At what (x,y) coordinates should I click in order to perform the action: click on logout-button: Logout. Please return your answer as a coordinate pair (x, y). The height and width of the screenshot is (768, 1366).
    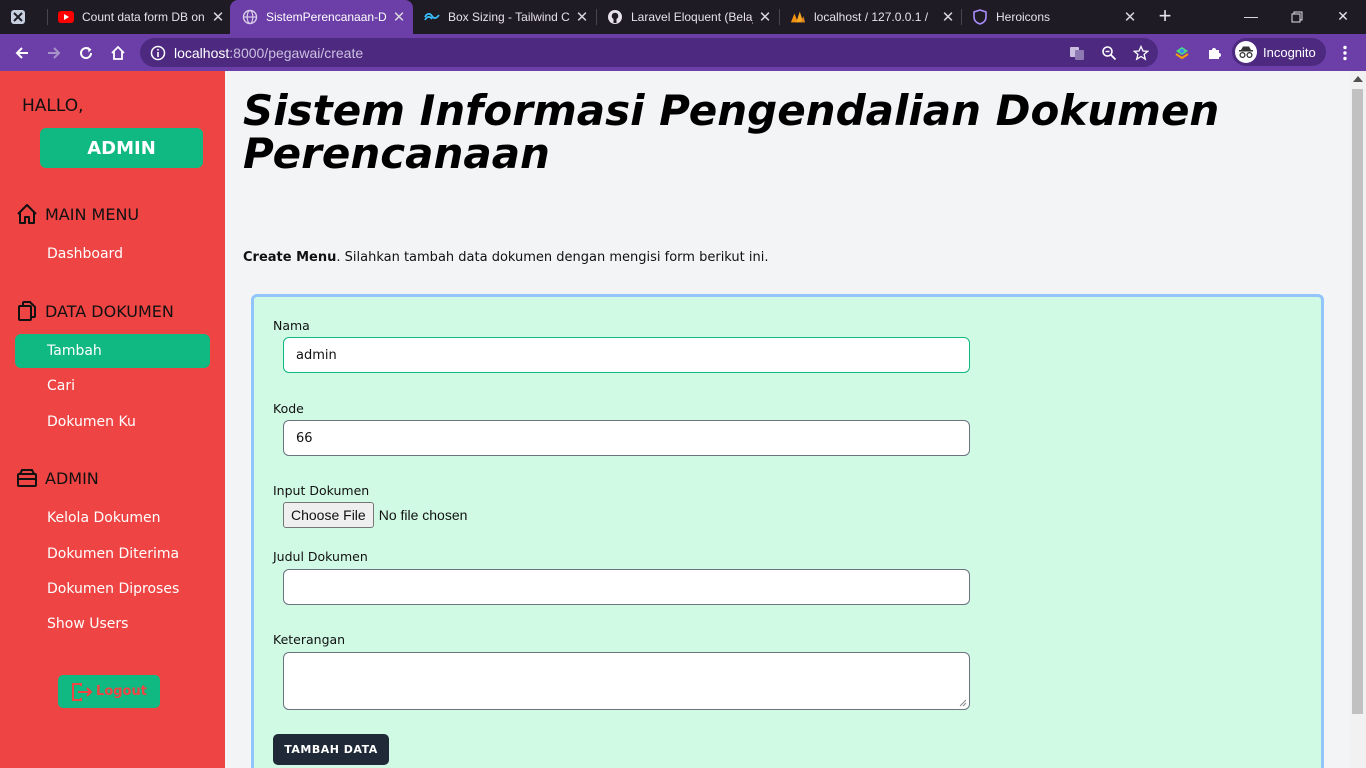
    Looking at the image, I should click on (109, 691).